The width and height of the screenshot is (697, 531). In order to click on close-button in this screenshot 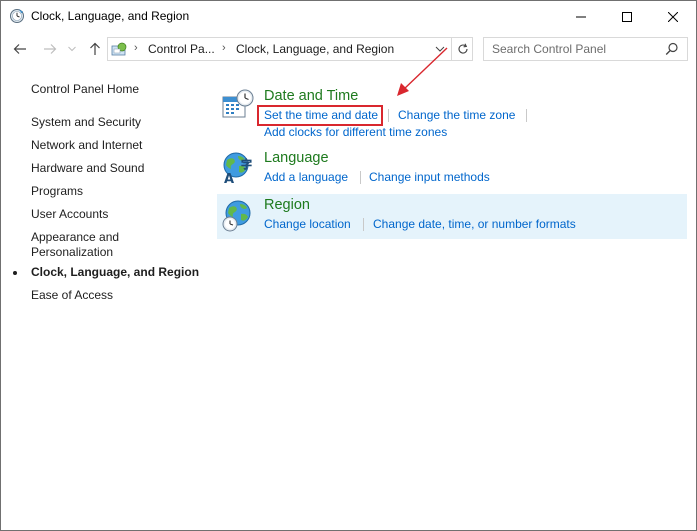, I will do `click(673, 16)`.